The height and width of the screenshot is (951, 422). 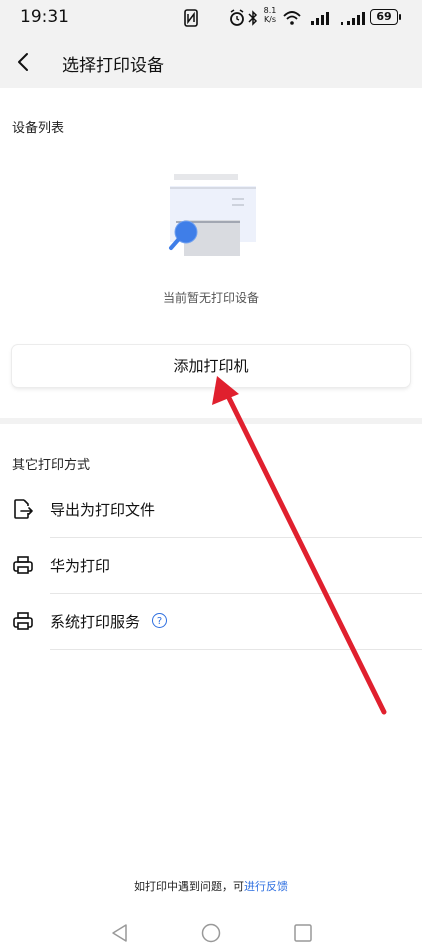 What do you see at coordinates (266, 886) in the screenshot?
I see `feedback-link: 进行反馈` at bounding box center [266, 886].